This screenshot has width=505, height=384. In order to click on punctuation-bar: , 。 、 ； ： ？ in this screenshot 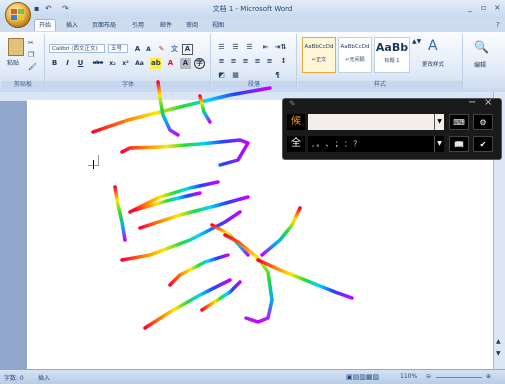, I will do `click(371, 144)`.